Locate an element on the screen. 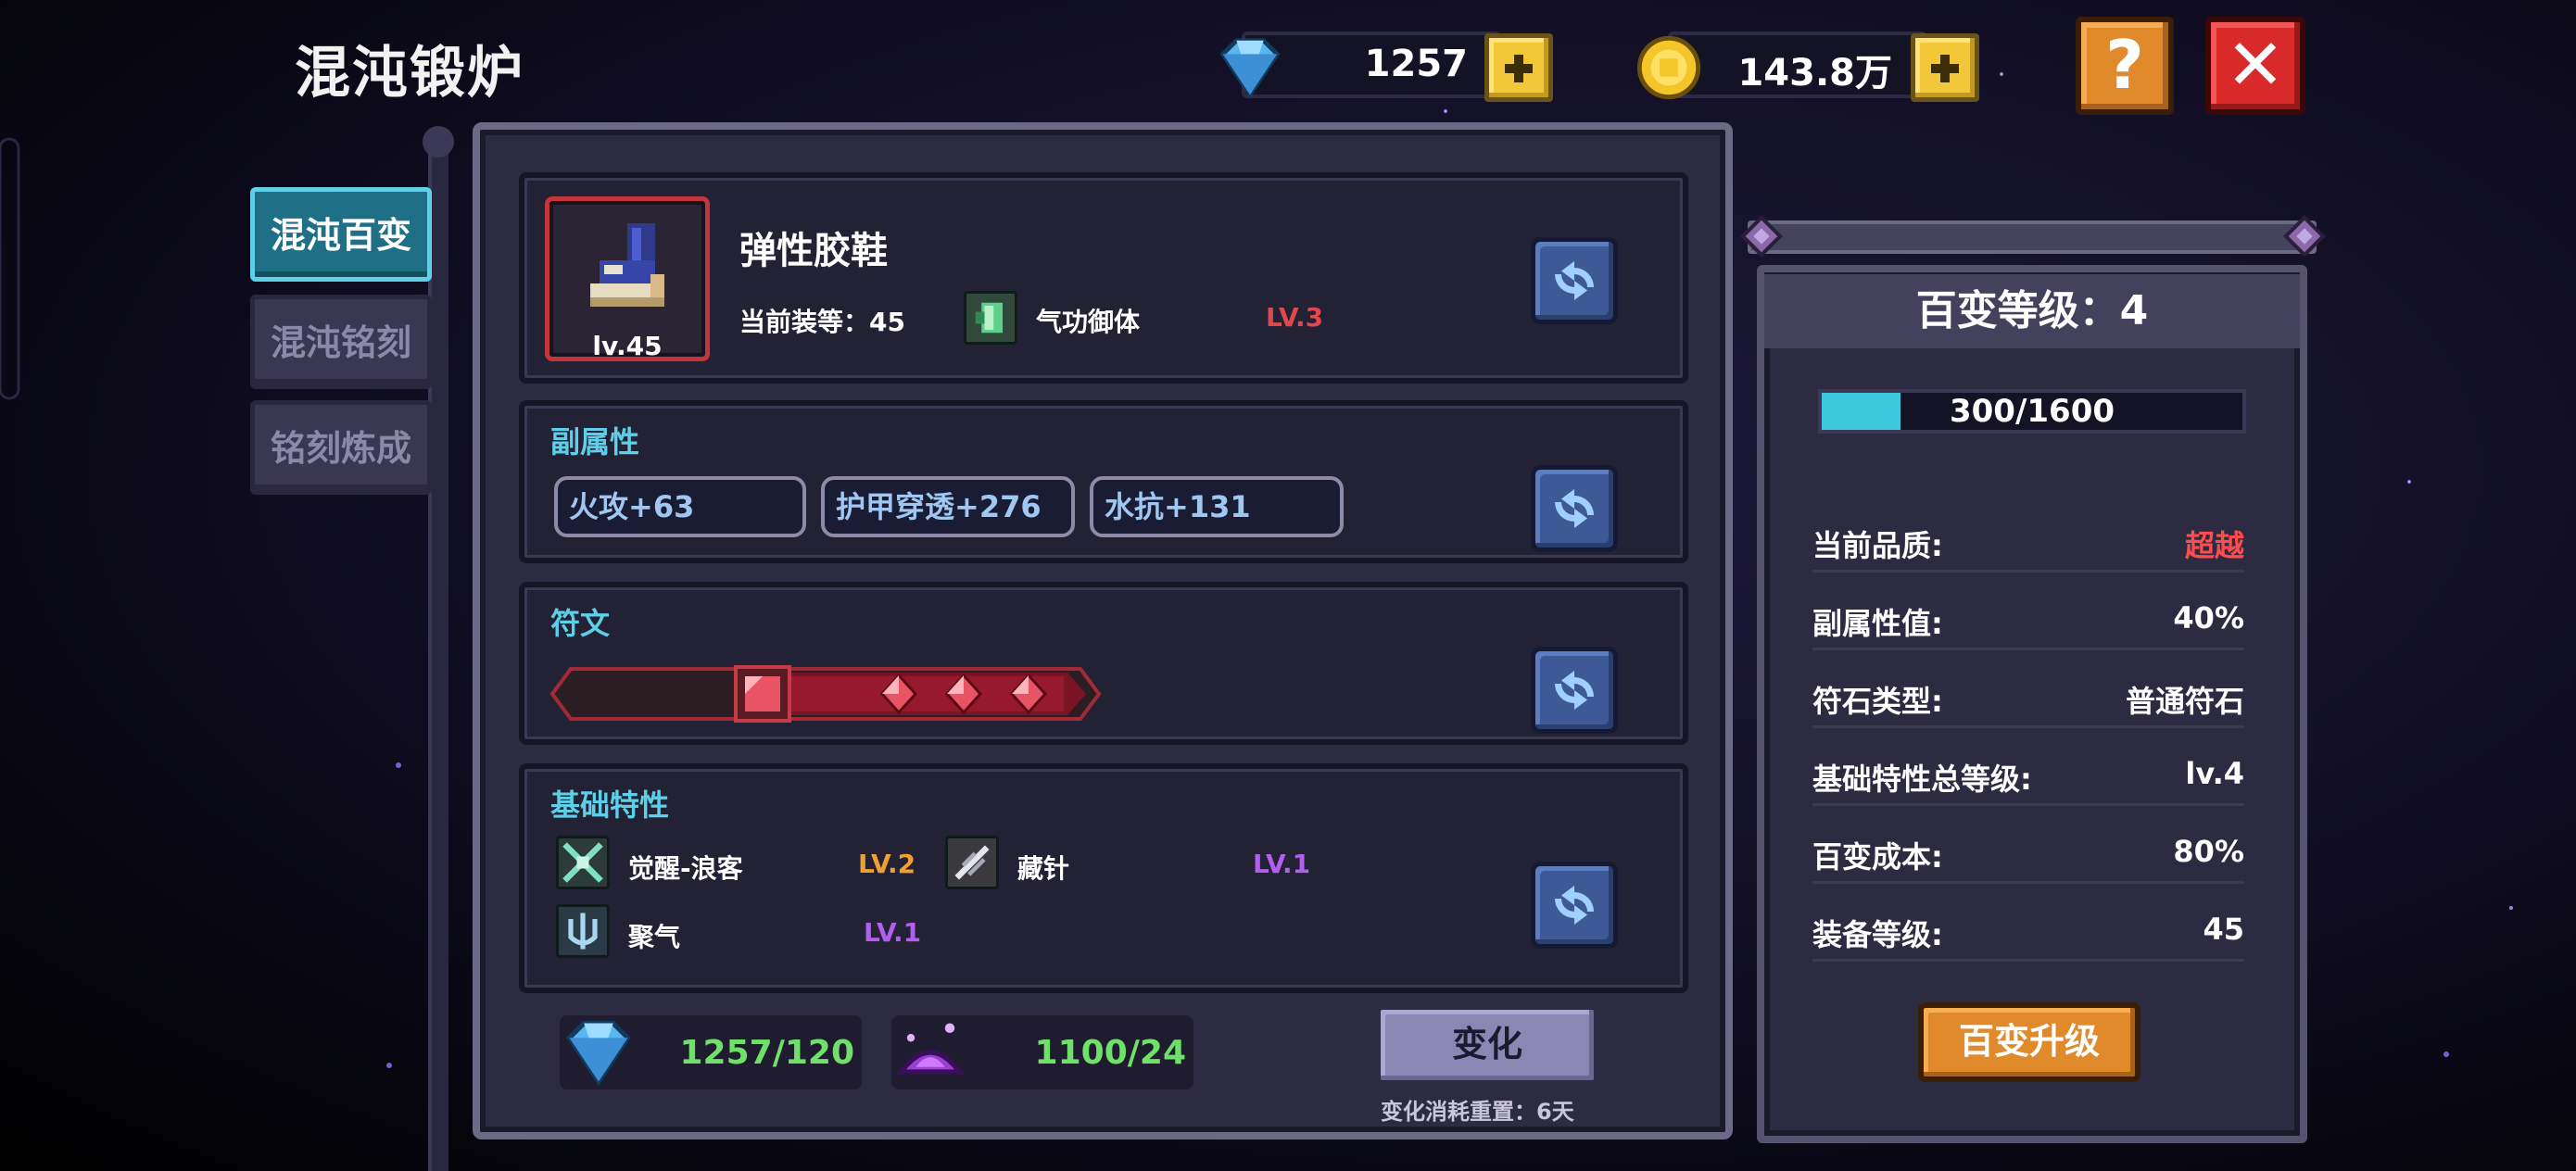  transform-exp-text: 300/1600 is located at coordinates (2032, 412).